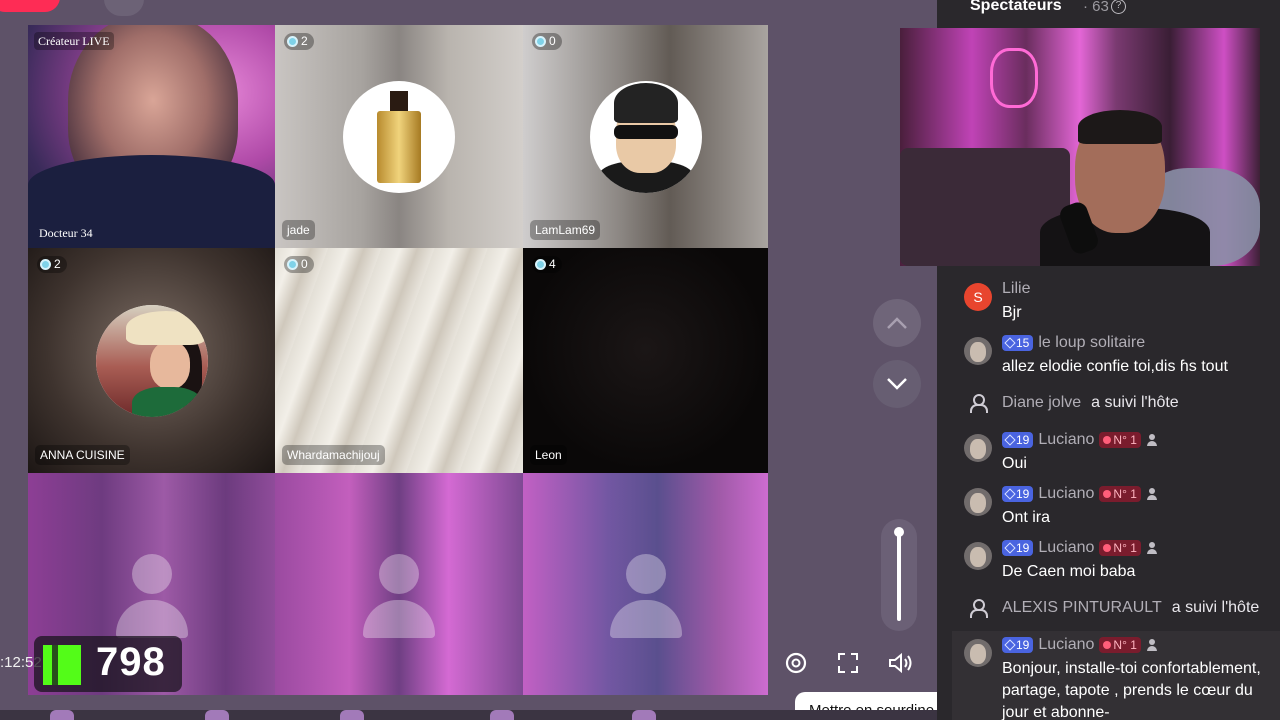 This screenshot has width=1280, height=720. What do you see at coordinates (1118, 7) in the screenshot?
I see `help-icon: ?` at bounding box center [1118, 7].